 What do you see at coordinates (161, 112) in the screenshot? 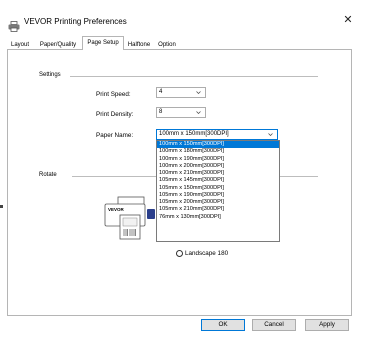
I see `print-density-value: 8` at bounding box center [161, 112].